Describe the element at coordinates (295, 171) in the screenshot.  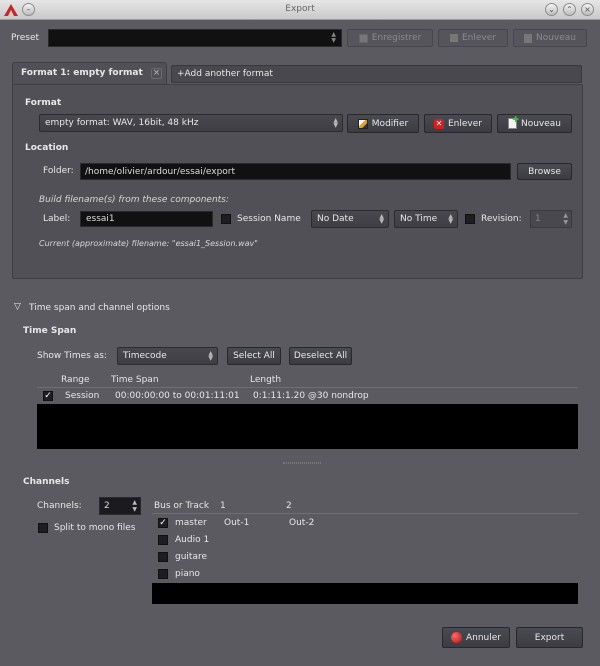
I see `folder-field: /home/olivier/ardour/essai/export` at that location.